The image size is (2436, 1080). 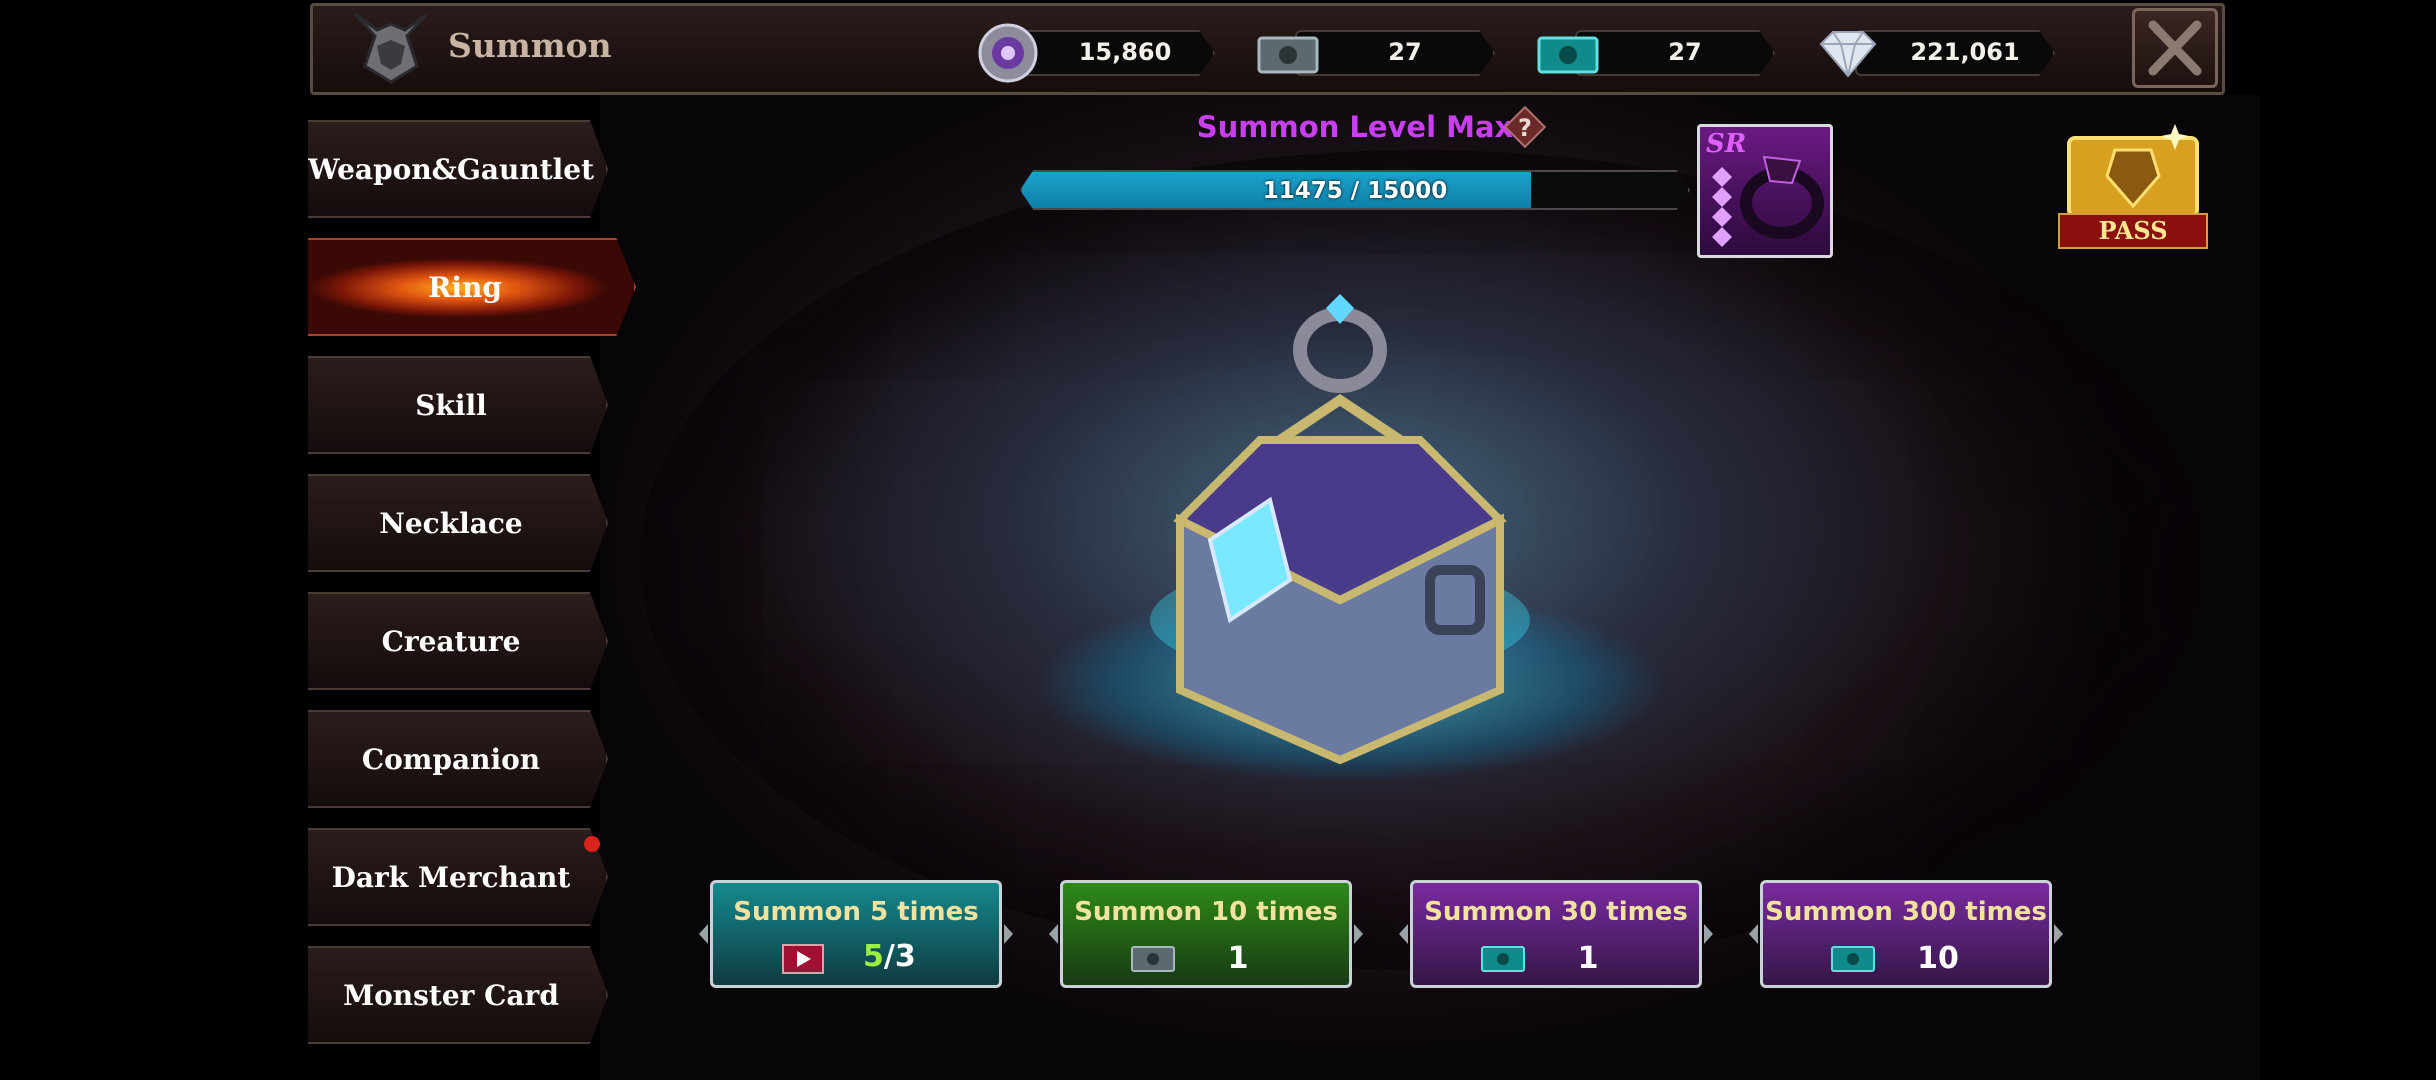 I want to click on sidebar-item-label: Monster Card, so click(x=451, y=995).